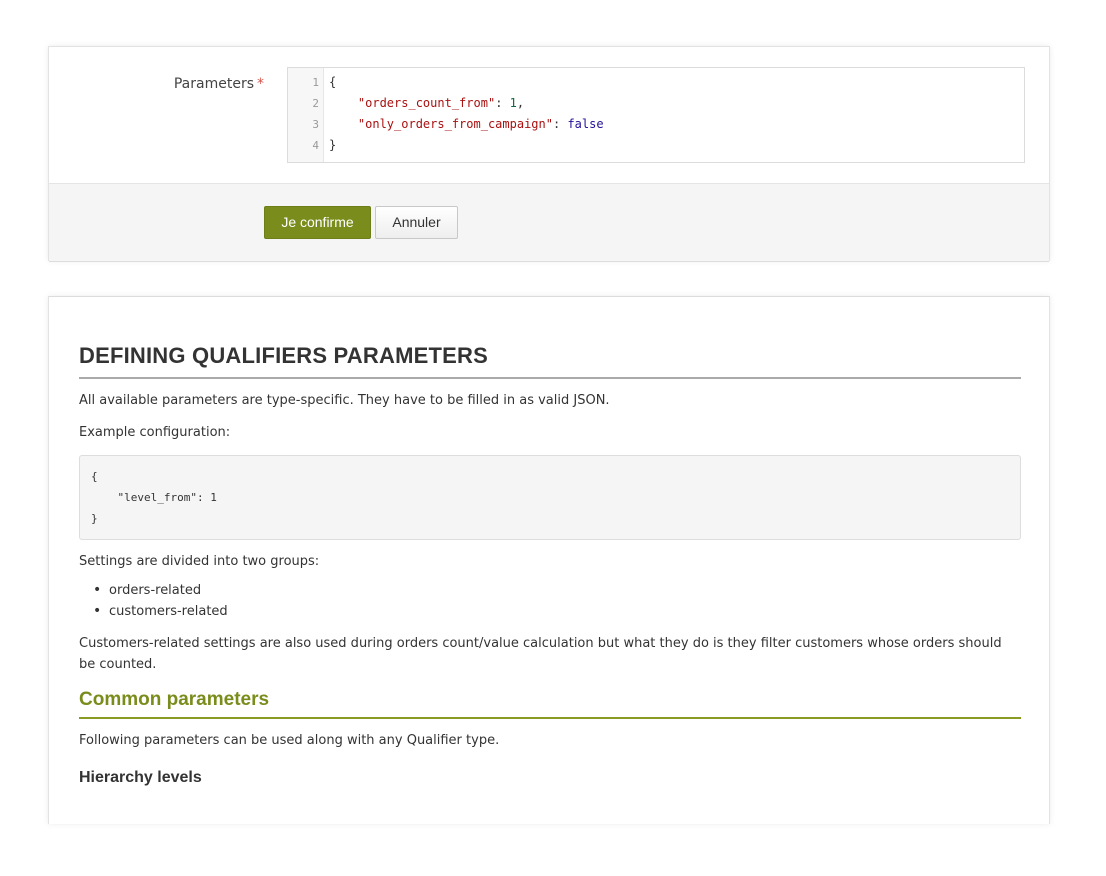  What do you see at coordinates (155, 432) in the screenshot?
I see `example-label: Example configuration:` at bounding box center [155, 432].